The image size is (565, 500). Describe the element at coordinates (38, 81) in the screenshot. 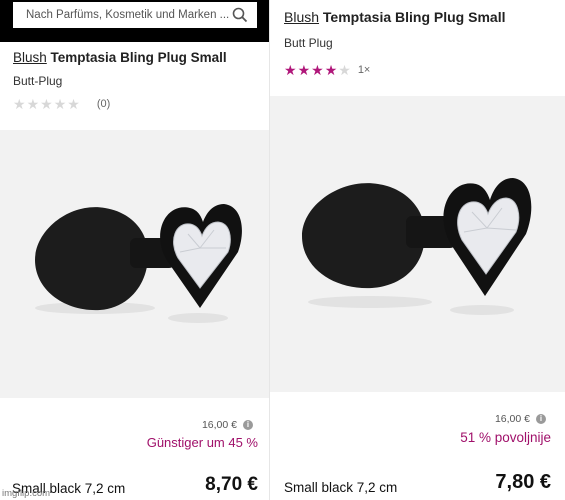

I see `product-category: Butt-Plug` at that location.